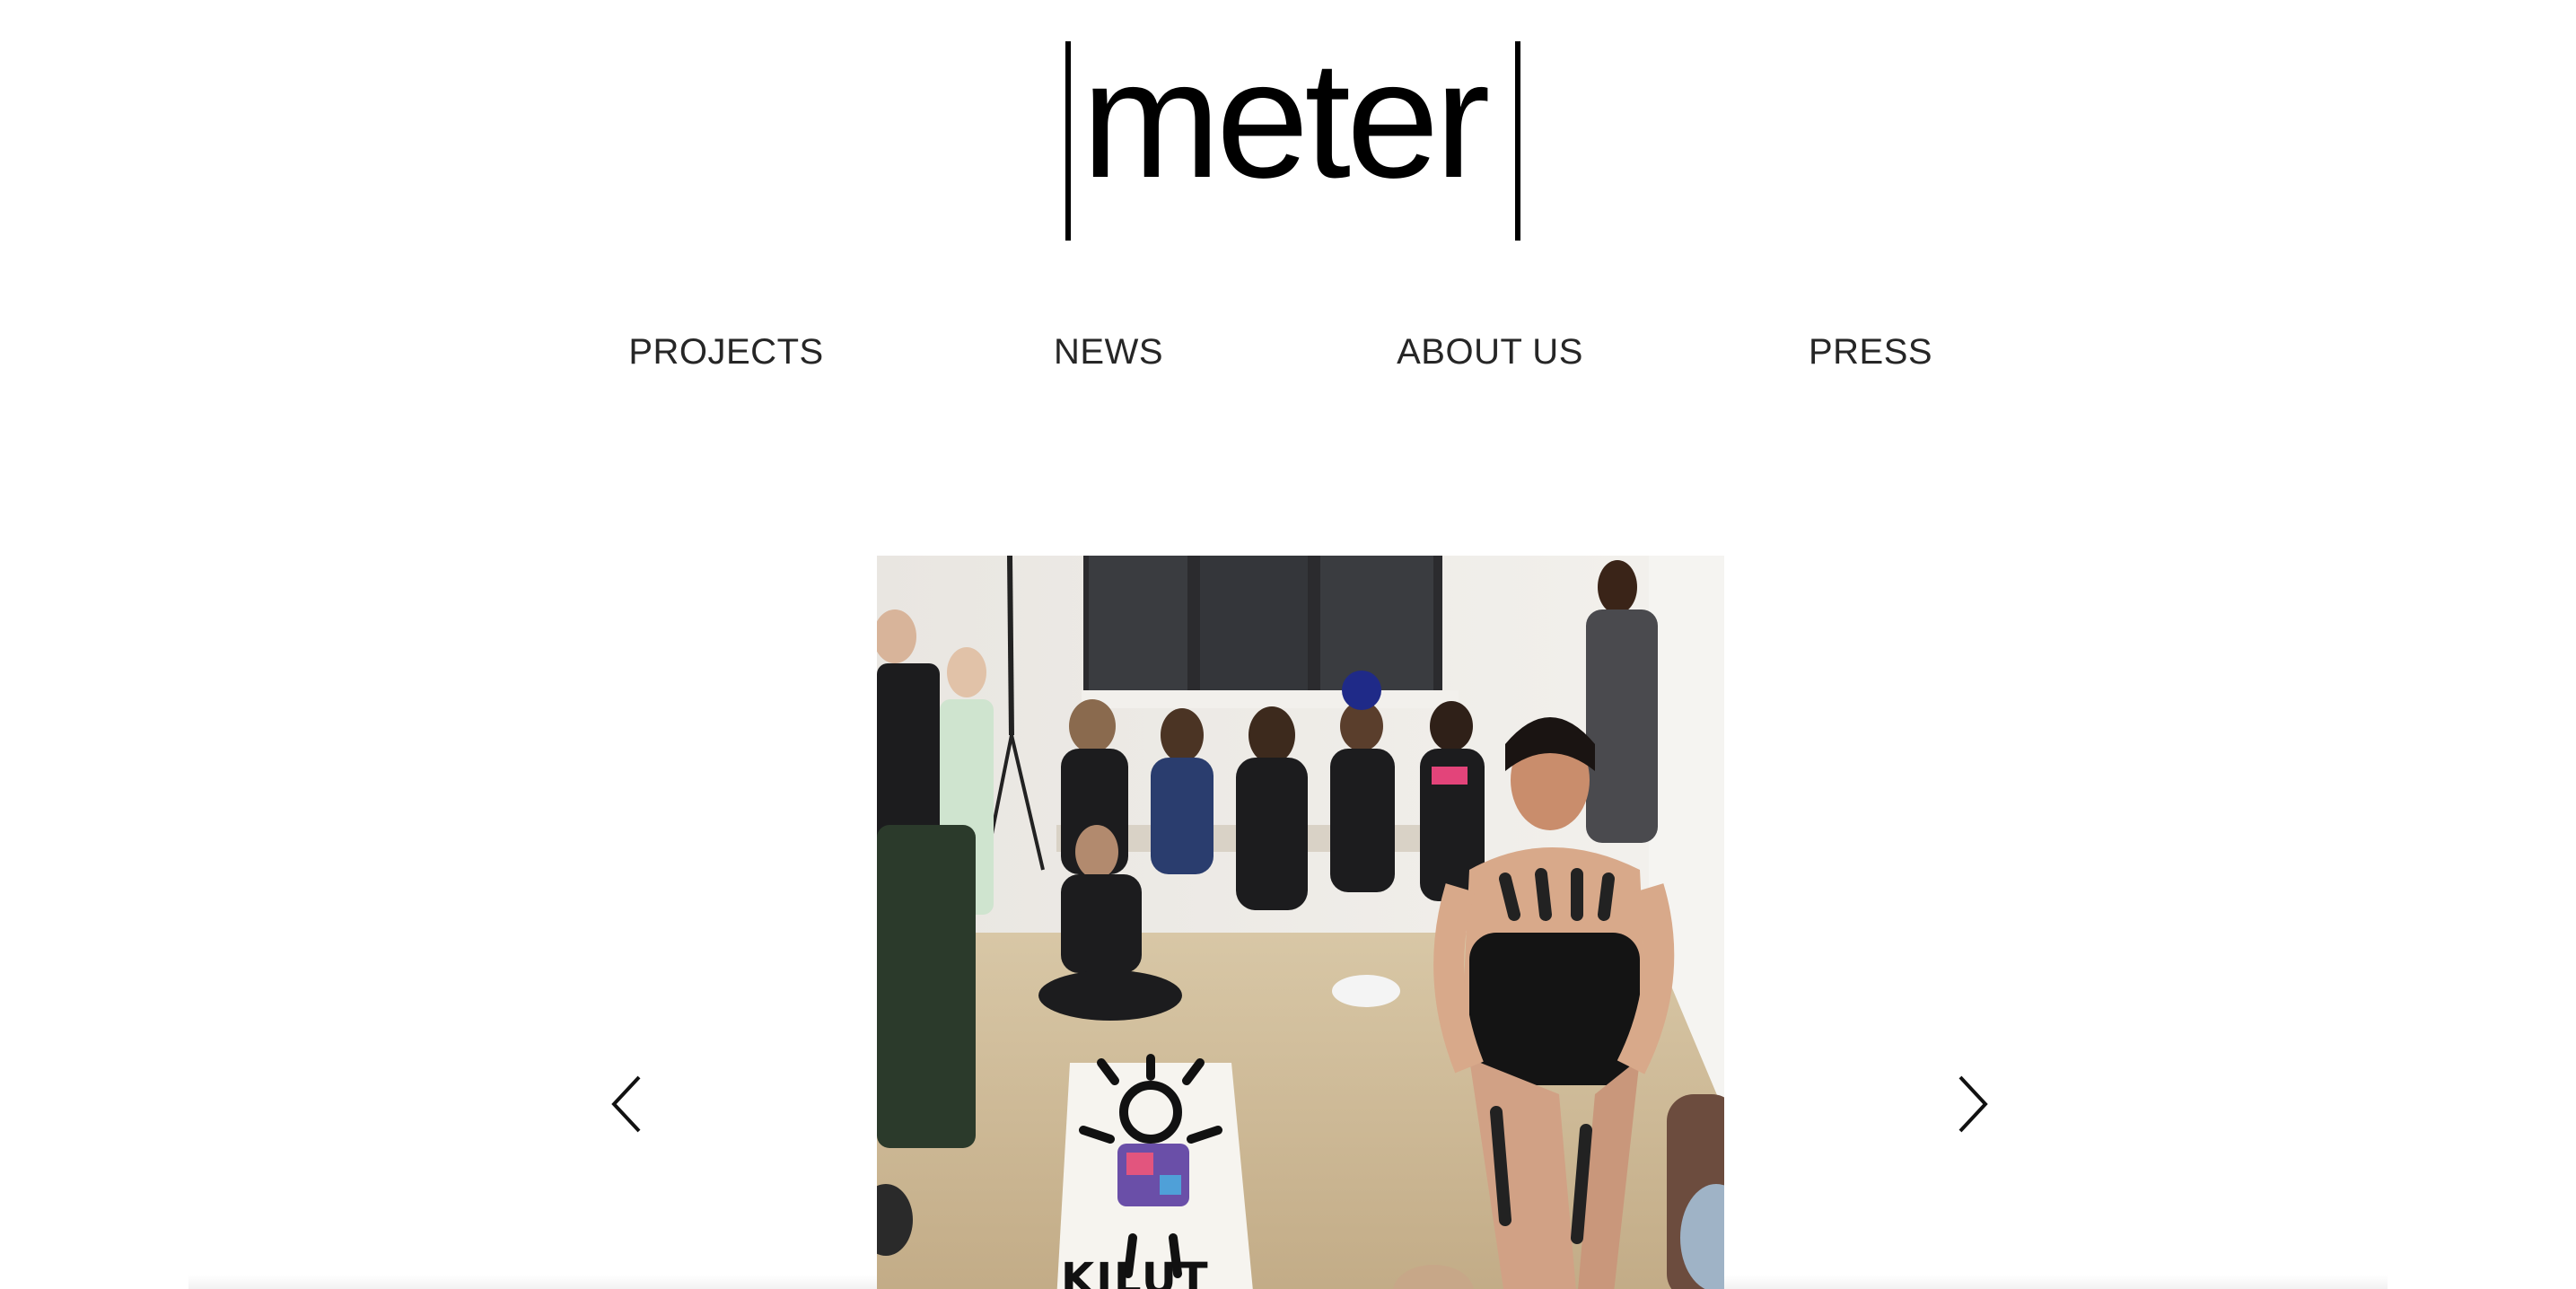  What do you see at coordinates (1068, 141) in the screenshot?
I see `logo-left-bar` at bounding box center [1068, 141].